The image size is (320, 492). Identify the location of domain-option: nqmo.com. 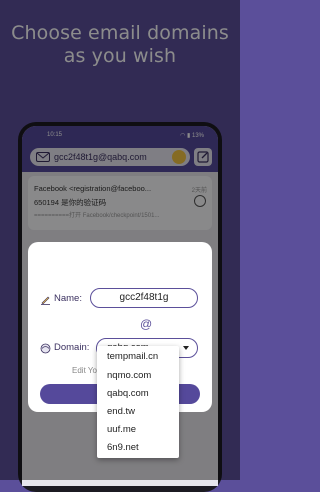
(129, 375).